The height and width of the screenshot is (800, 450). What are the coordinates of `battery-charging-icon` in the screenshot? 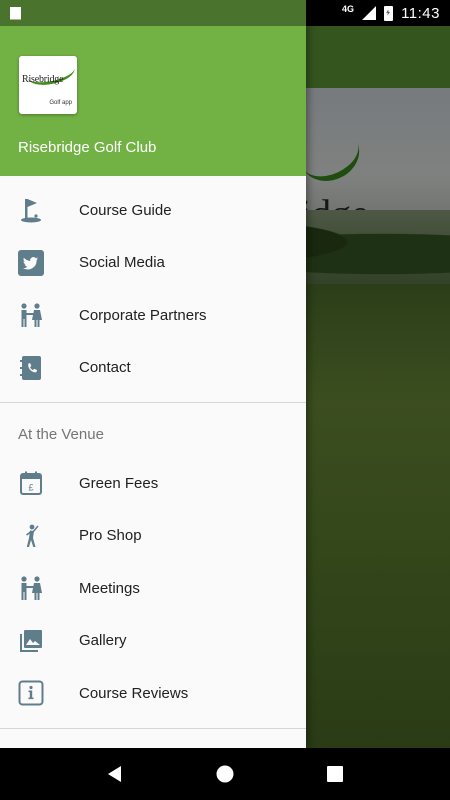 It's located at (389, 13).